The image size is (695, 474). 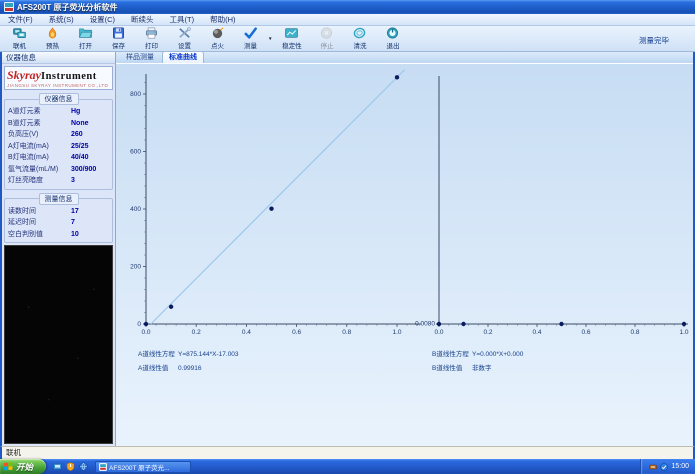 I want to click on tray-device-icon, so click(x=653, y=467).